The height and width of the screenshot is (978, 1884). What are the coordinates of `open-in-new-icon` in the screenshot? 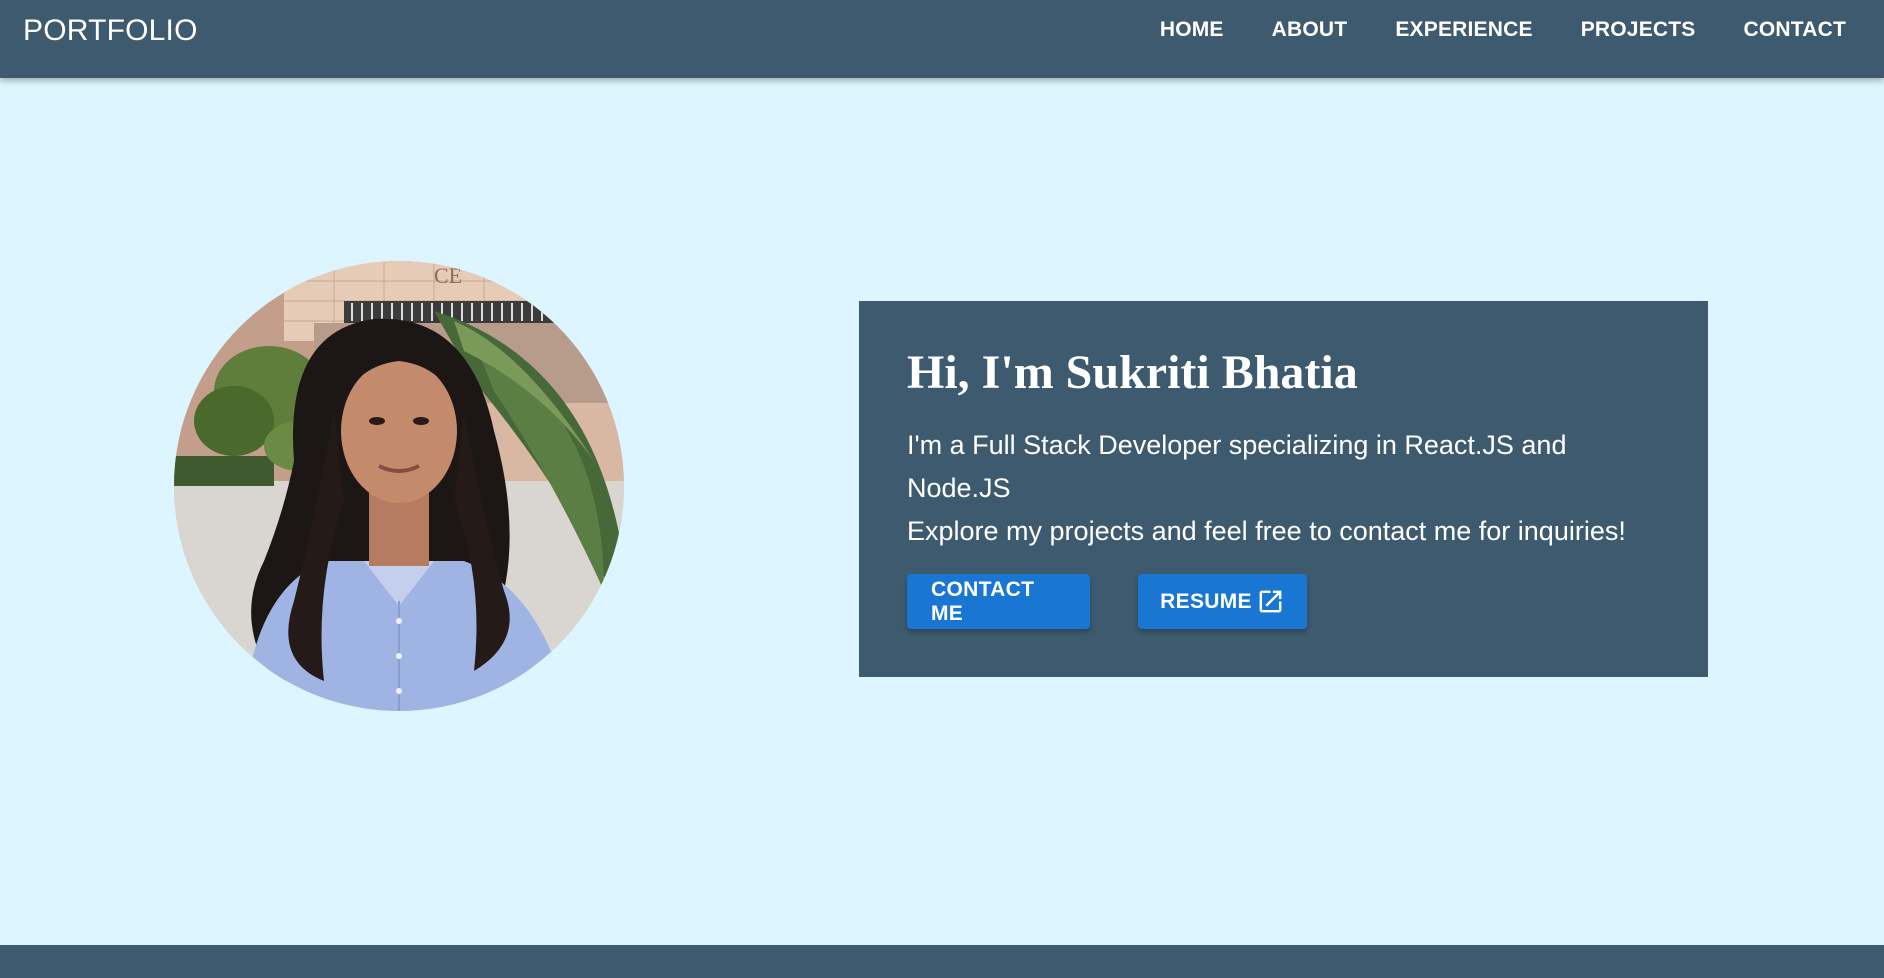 It's located at (1270, 601).